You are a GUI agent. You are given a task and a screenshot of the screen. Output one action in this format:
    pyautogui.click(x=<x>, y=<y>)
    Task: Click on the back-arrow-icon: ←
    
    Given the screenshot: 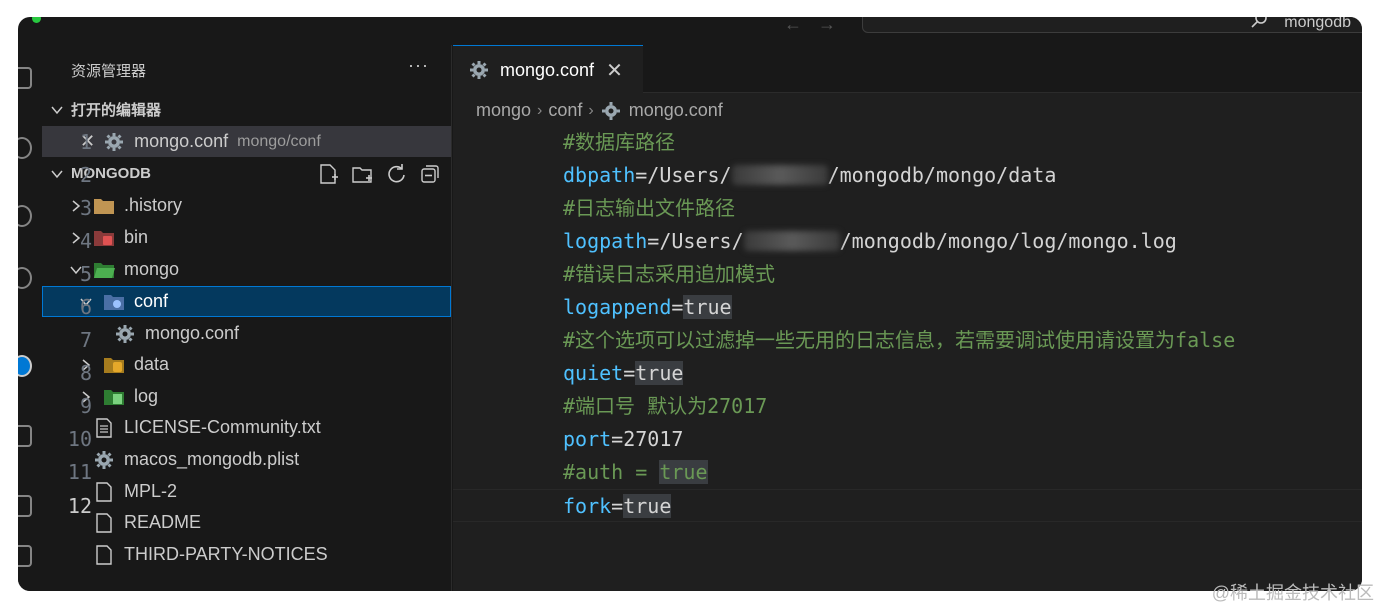 What is the action you would take?
    pyautogui.click(x=793, y=26)
    